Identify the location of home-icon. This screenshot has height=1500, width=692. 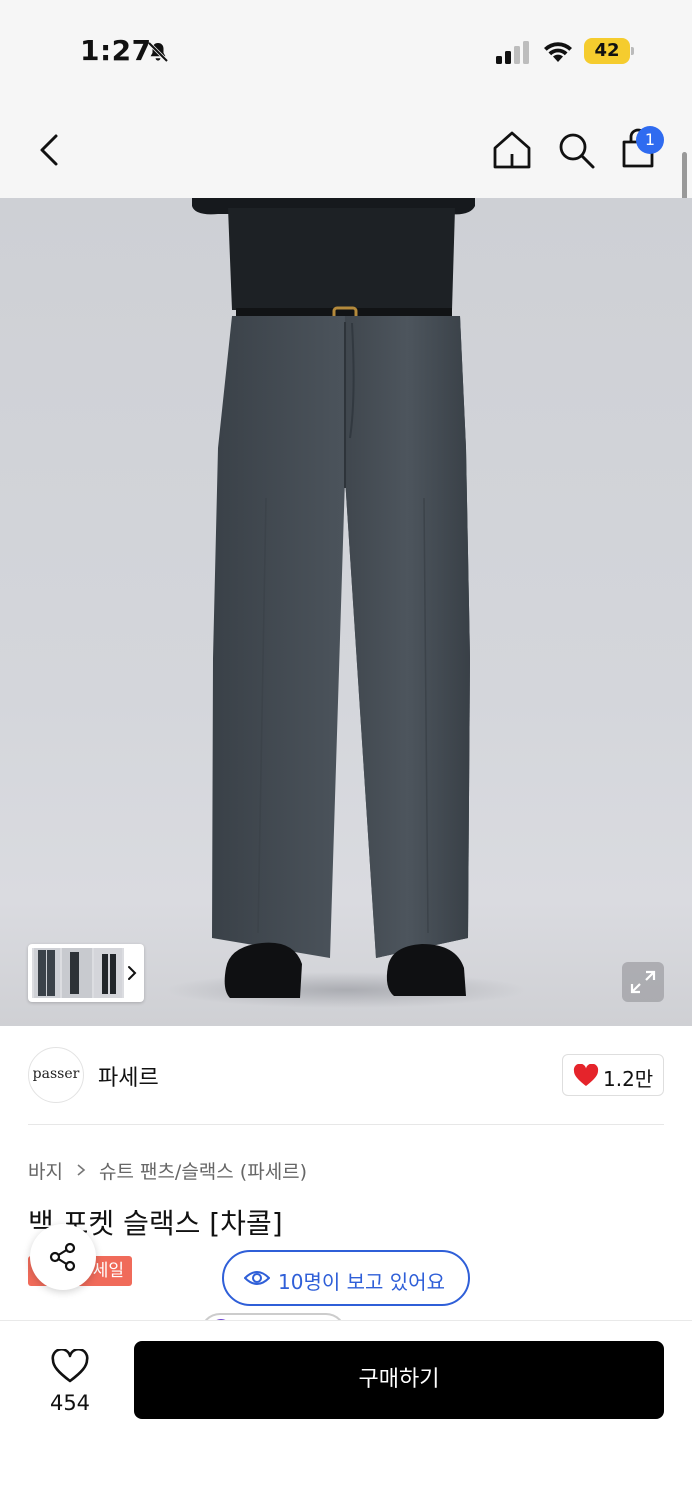
(512, 150).